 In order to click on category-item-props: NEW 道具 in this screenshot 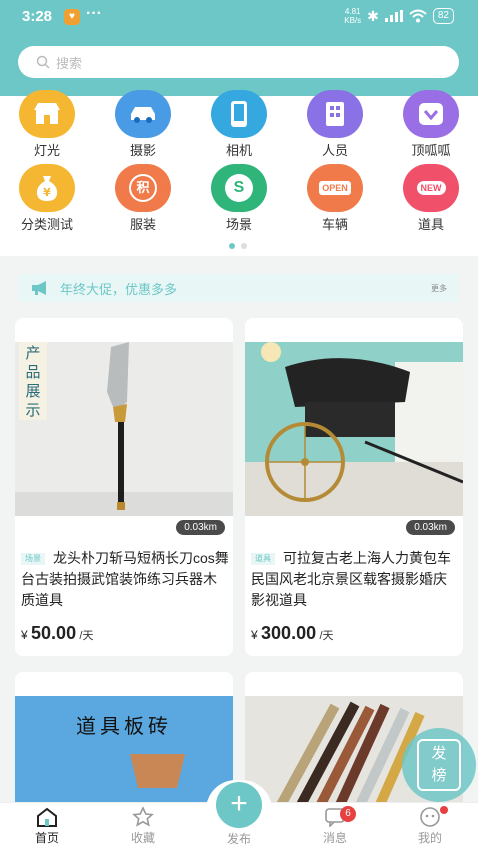, I will do `click(431, 198)`.